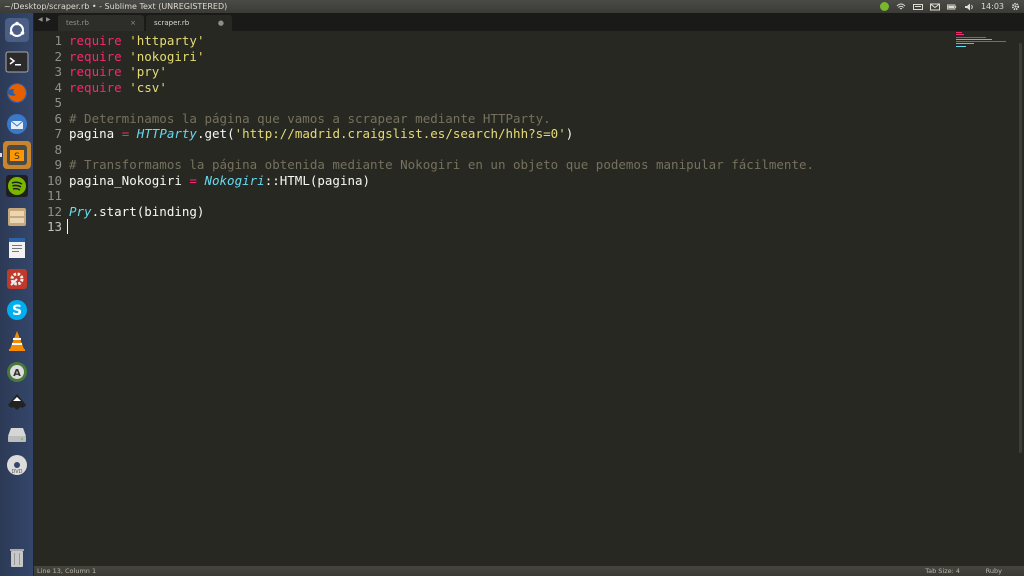  Describe the element at coordinates (58, 133) in the screenshot. I see `line-number: 7` at that location.